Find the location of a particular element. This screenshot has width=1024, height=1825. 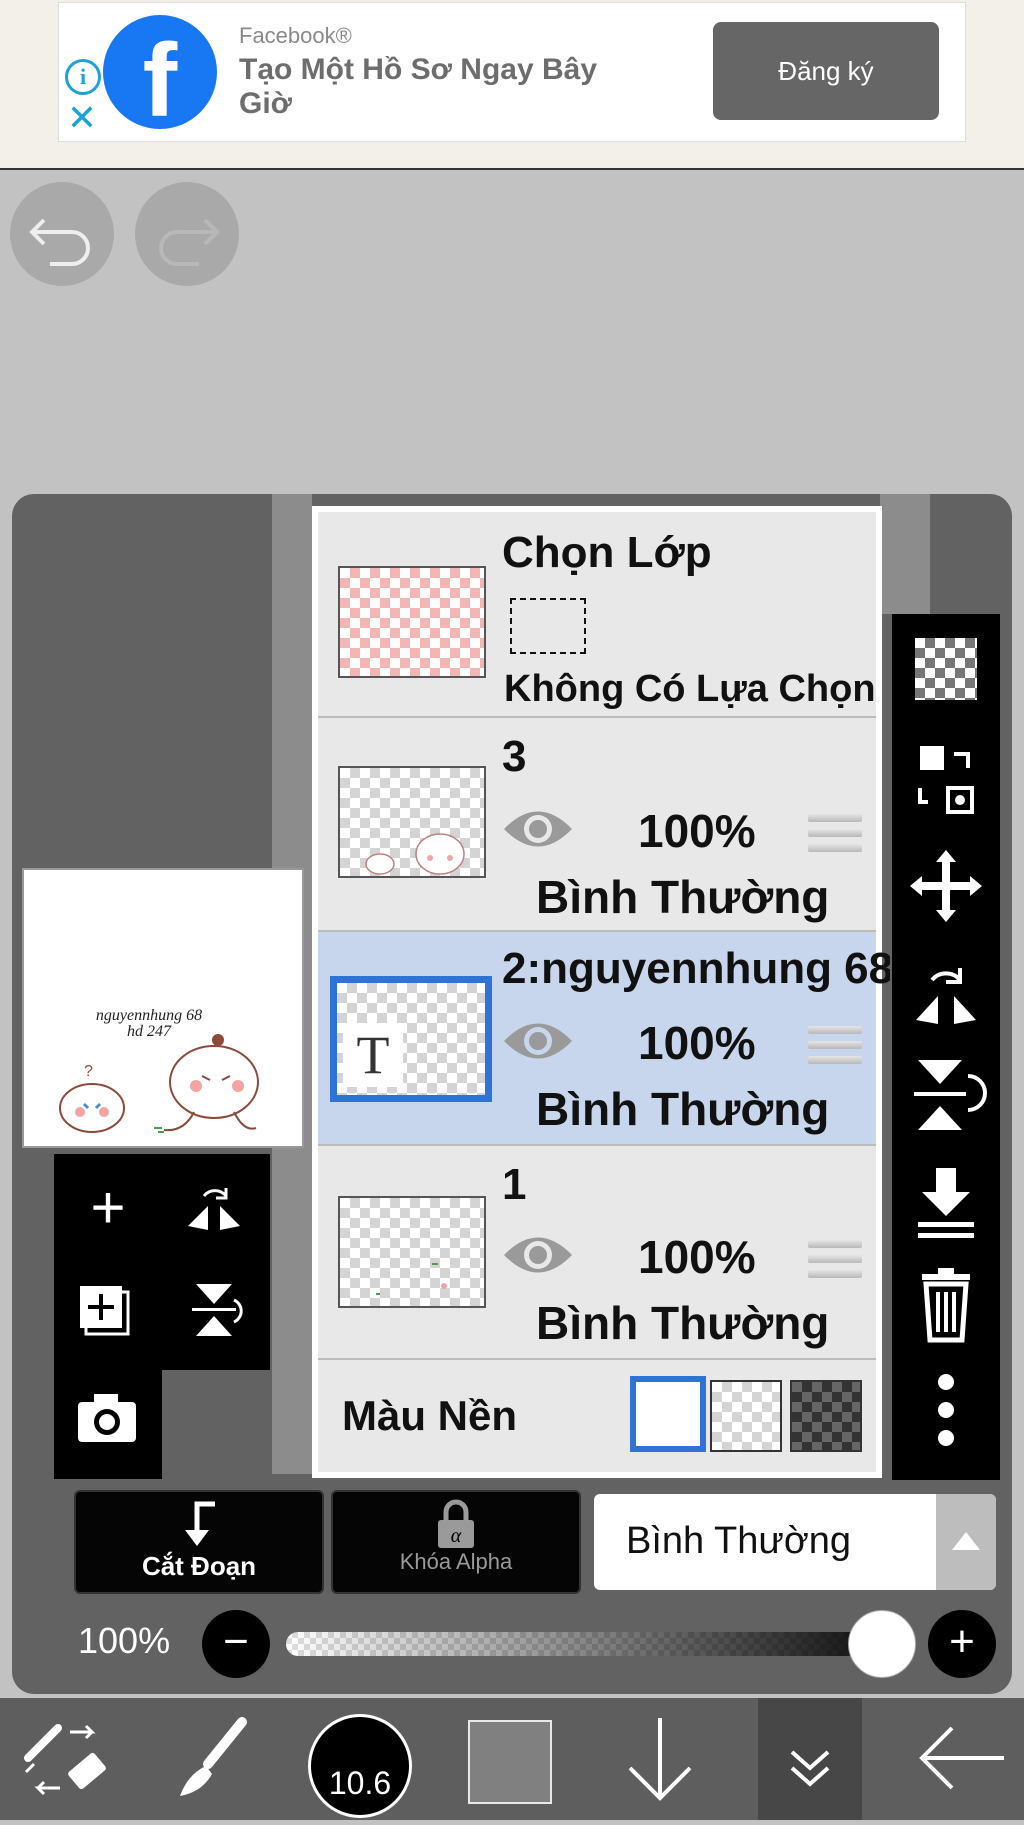

triangle-up-icon is located at coordinates (966, 1541).